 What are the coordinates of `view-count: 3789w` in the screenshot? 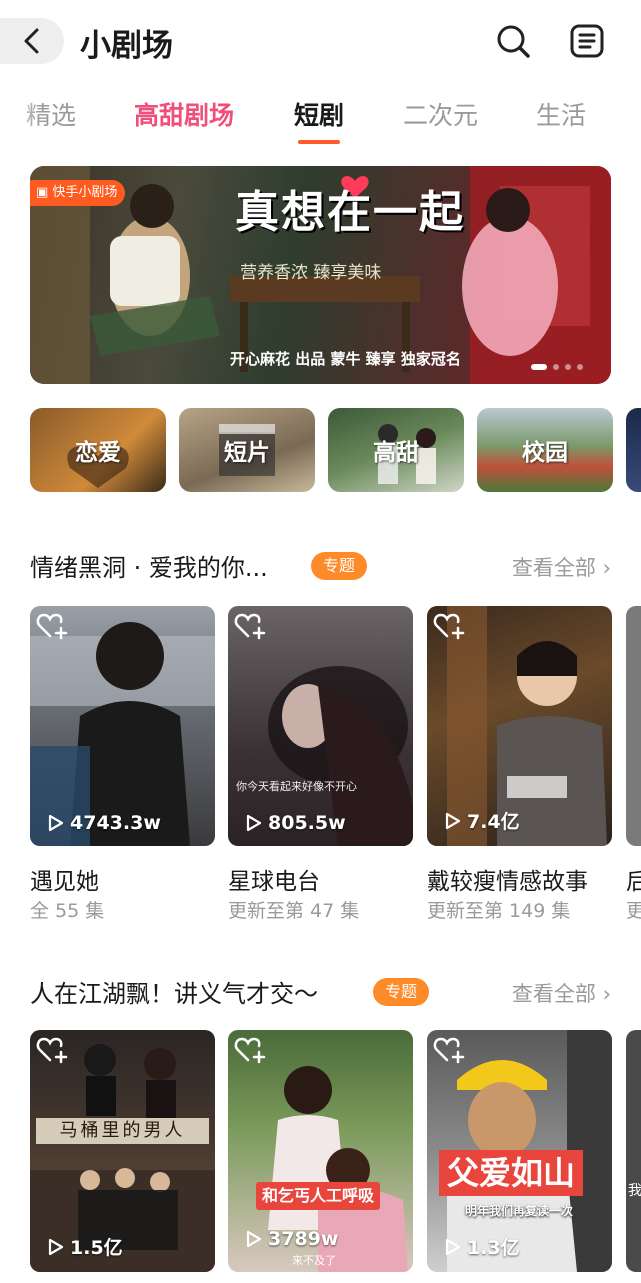 It's located at (292, 1239).